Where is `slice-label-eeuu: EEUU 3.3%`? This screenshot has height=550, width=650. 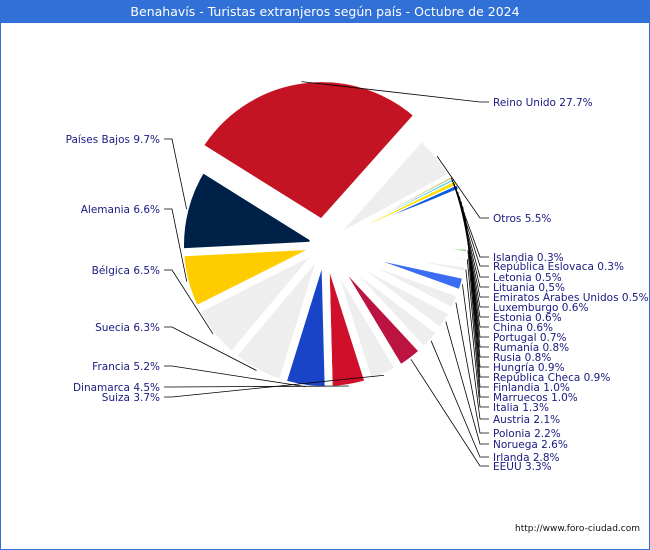 slice-label-eeuu: EEUU 3.3% is located at coordinates (522, 467).